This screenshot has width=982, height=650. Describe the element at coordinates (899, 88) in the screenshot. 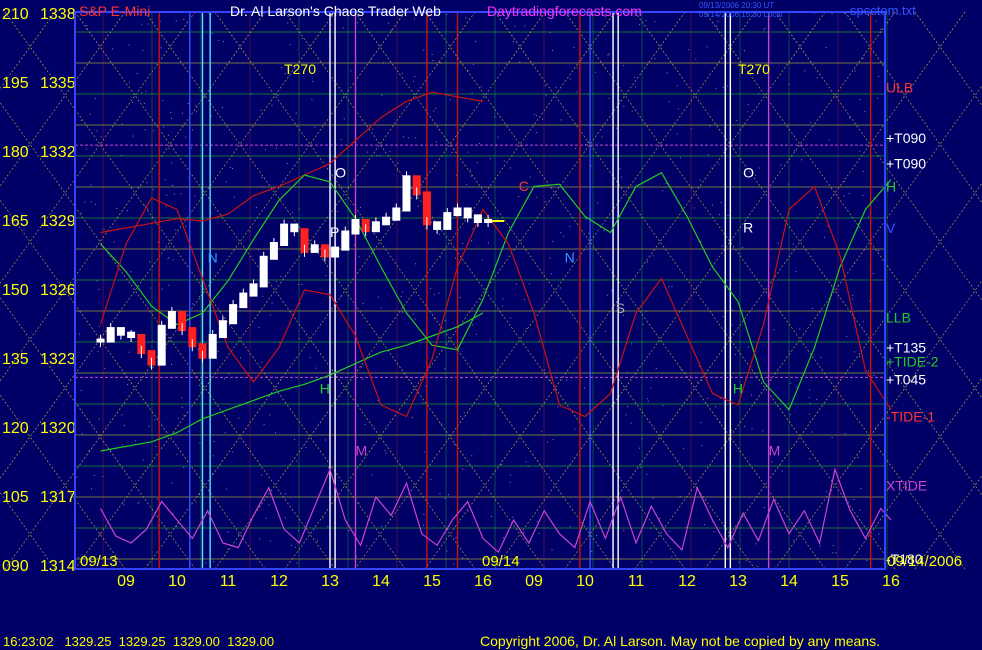

I see `right-label: ULB` at that location.